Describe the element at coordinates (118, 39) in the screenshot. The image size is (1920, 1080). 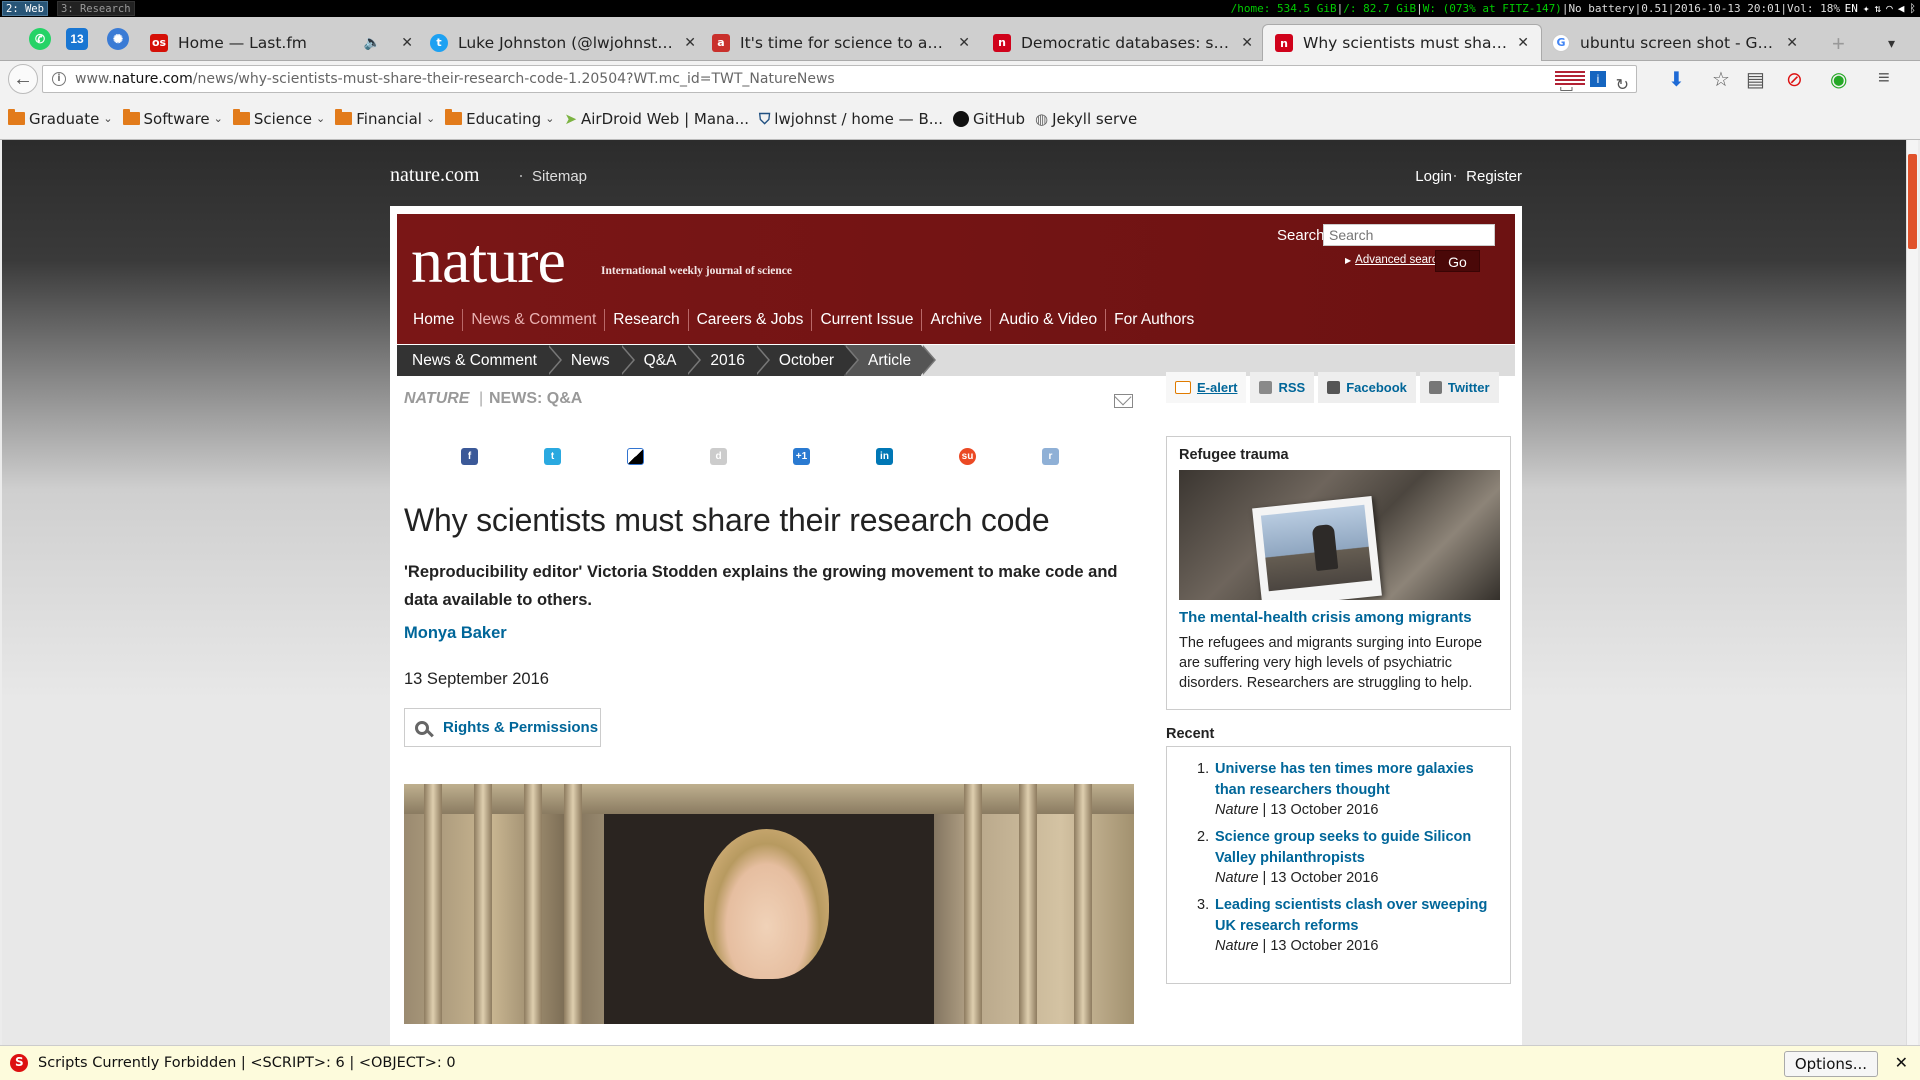
I see `settings-pinned-tab-icon: ✺` at that location.